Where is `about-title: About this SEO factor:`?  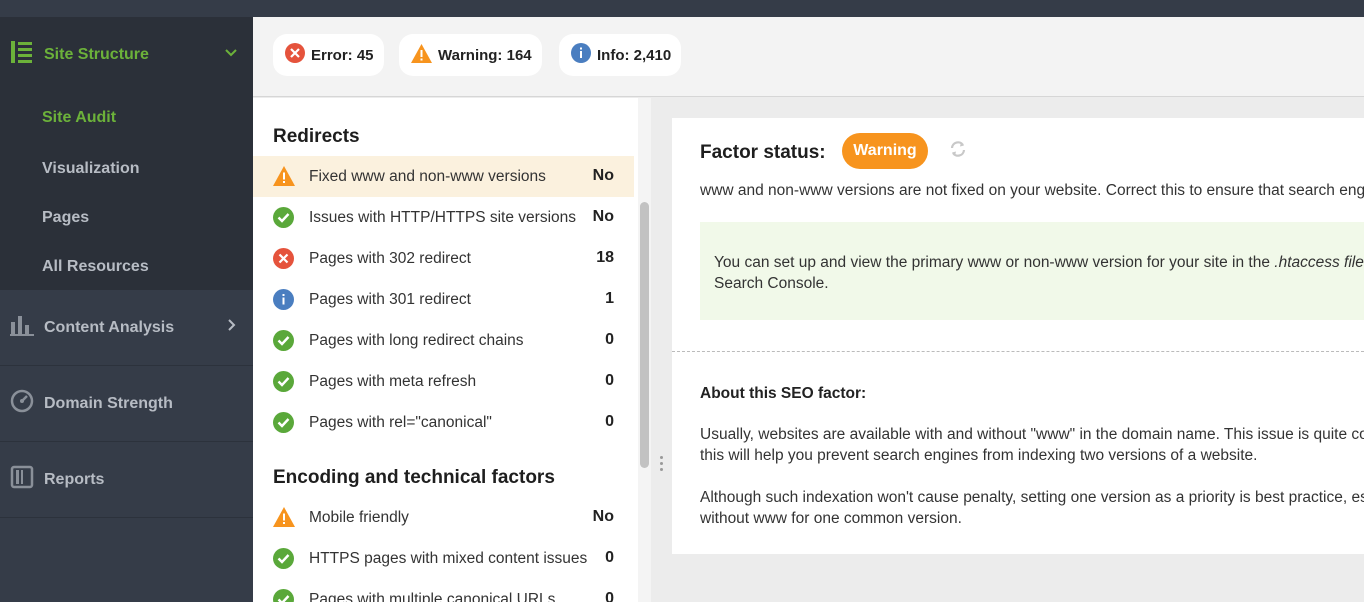 about-title: About this SEO factor: is located at coordinates (783, 393).